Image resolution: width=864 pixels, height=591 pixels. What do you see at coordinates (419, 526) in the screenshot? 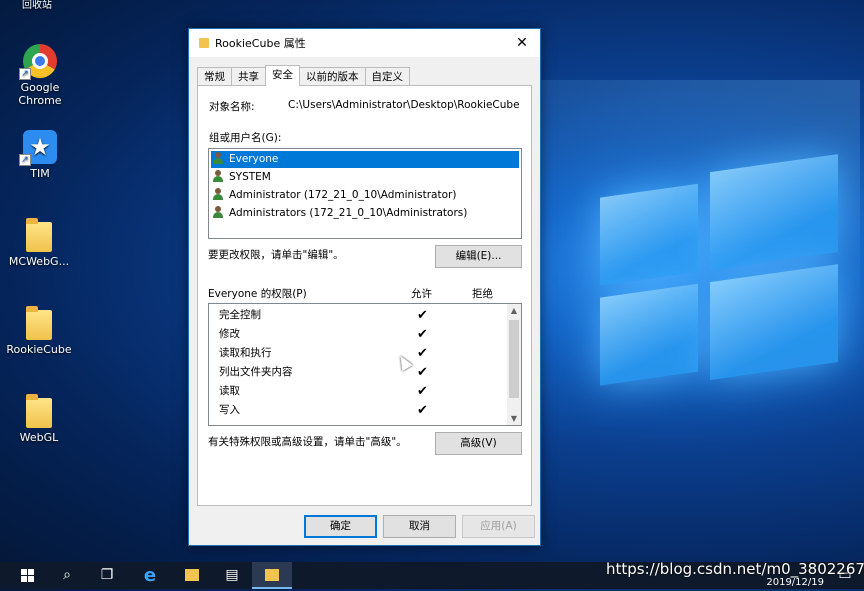
I see `cancel-button: 取消` at bounding box center [419, 526].